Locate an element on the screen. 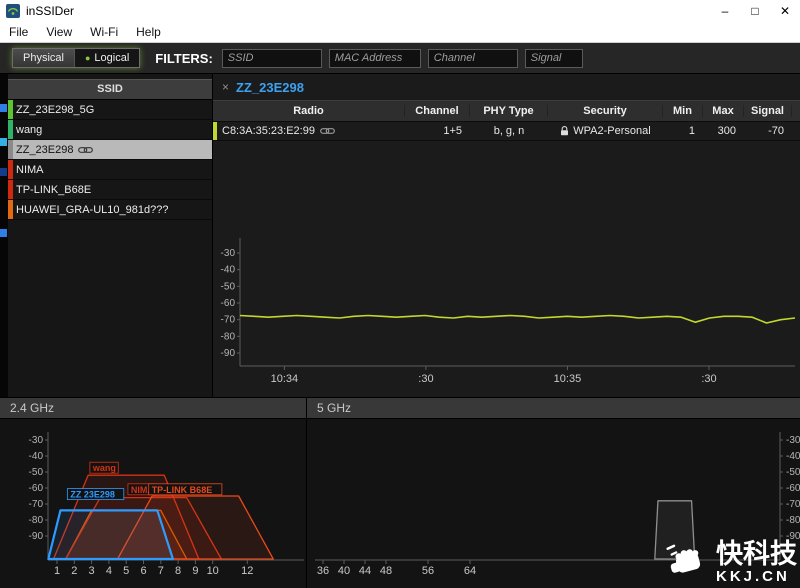  ssid-label: TP-LINK_B68E is located at coordinates (54, 189).